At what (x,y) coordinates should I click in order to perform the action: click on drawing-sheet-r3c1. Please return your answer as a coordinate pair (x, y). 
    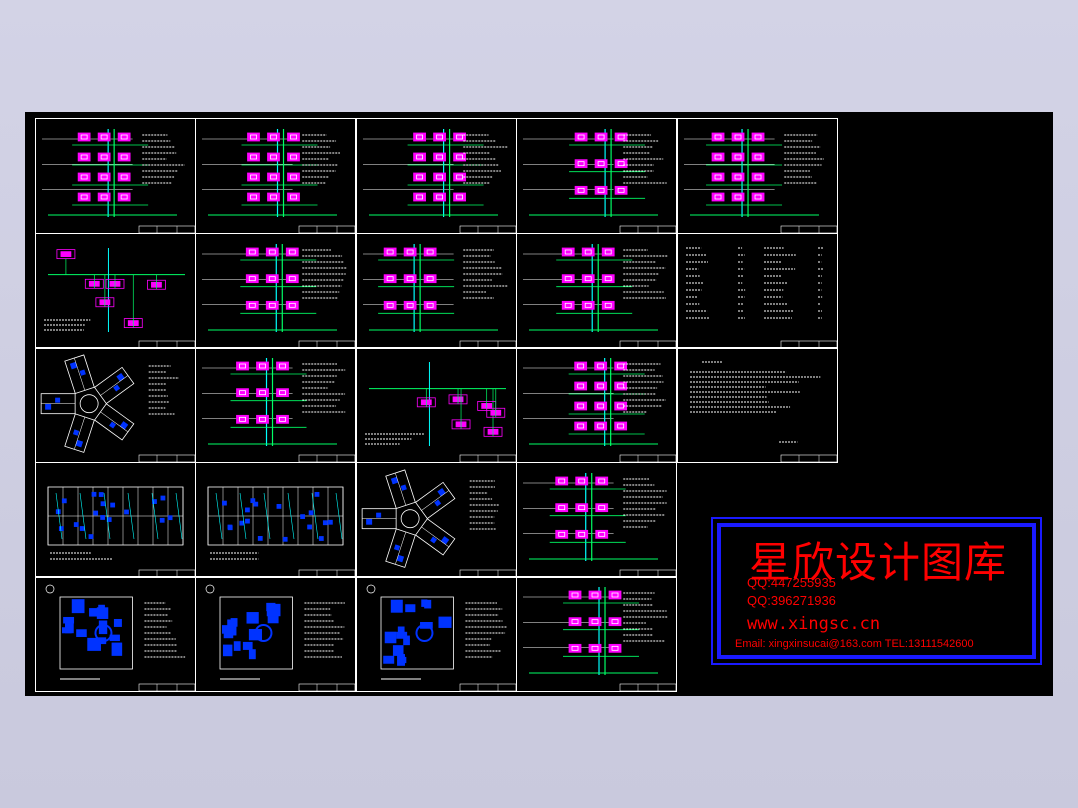
    Looking at the image, I should click on (115, 405).